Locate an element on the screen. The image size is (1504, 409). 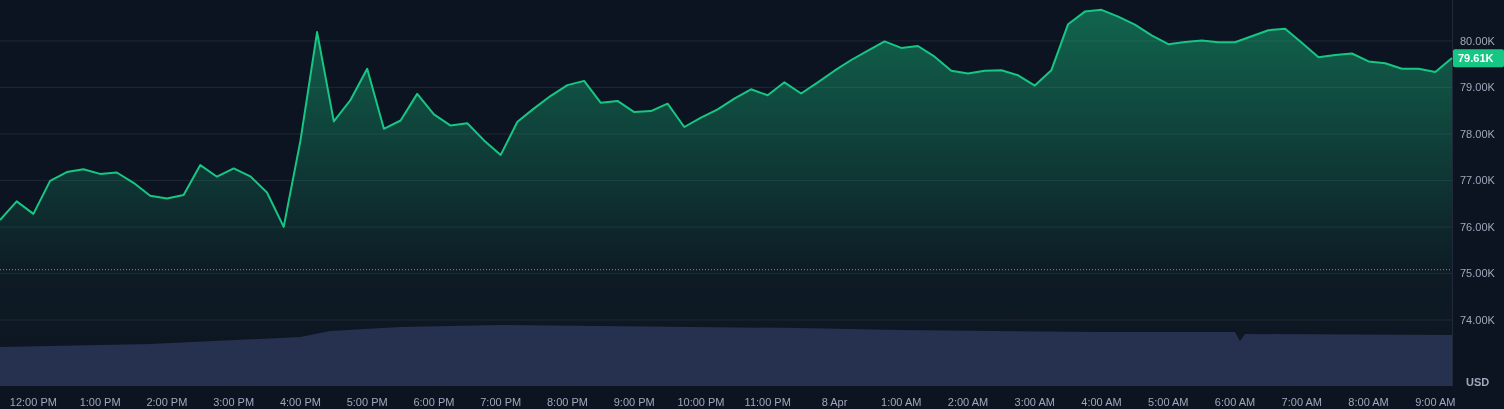
axis-label: 1:00 PM is located at coordinates (100, 402).